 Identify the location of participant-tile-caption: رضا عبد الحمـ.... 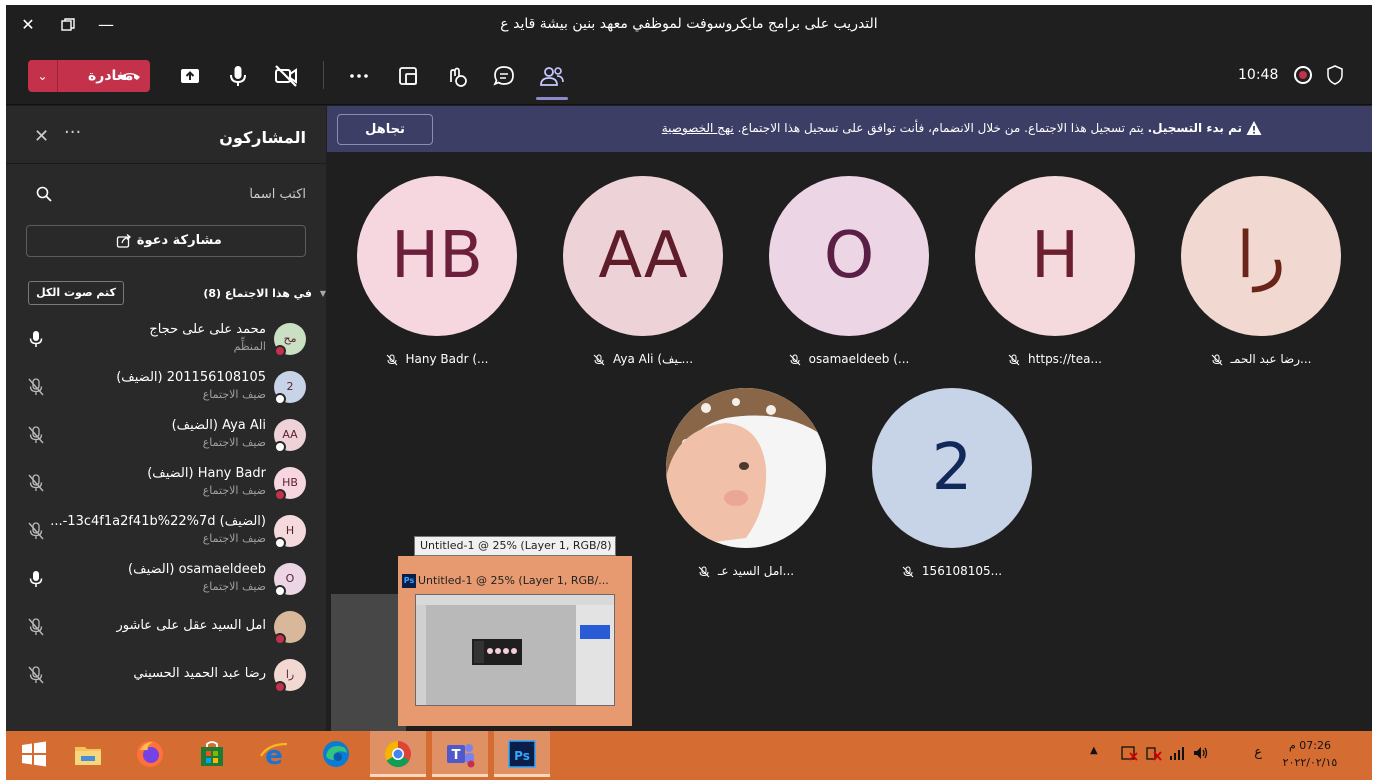
(1261, 361).